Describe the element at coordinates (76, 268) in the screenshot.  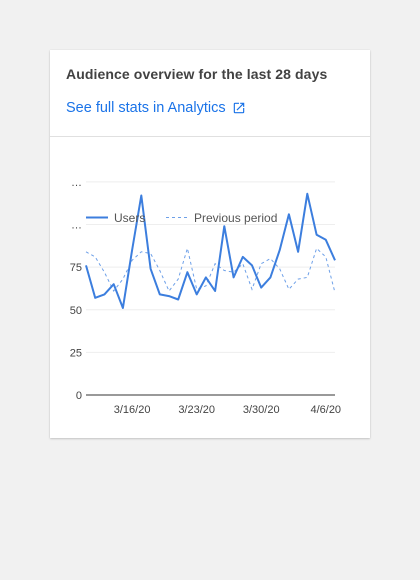
I see `y-tick-label: 75` at that location.